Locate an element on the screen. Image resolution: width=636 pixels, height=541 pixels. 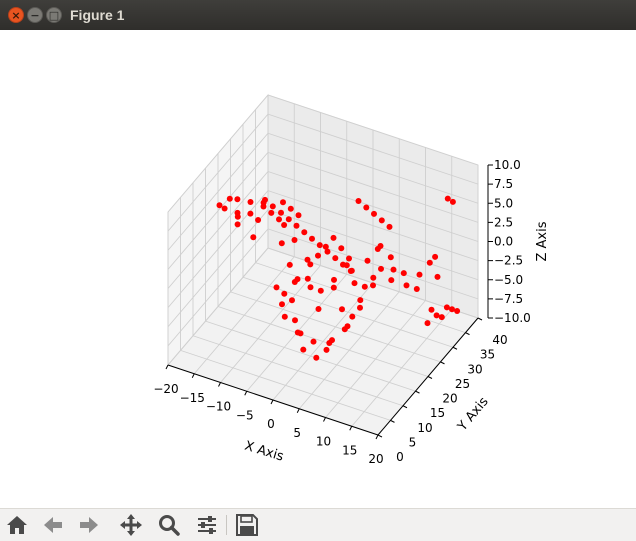
y-tick-label: 25 is located at coordinates (462, 384).